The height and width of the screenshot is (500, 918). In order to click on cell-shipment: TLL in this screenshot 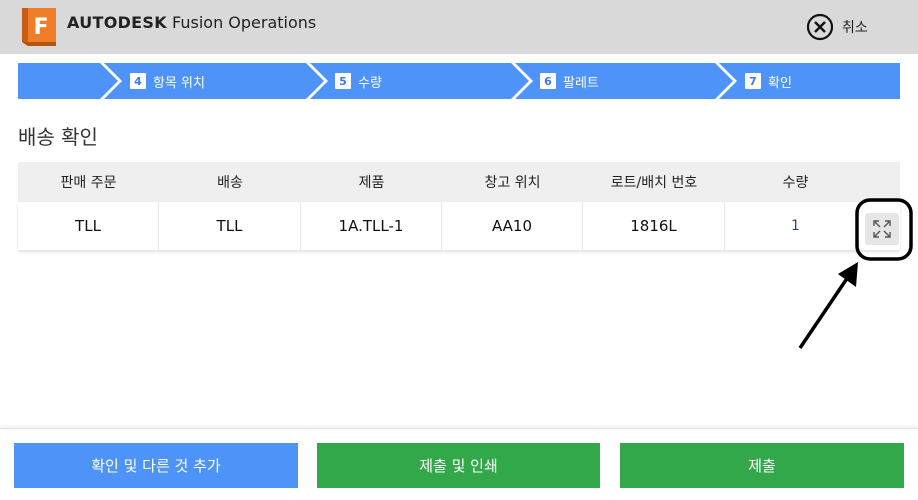, I will do `click(230, 226)`.